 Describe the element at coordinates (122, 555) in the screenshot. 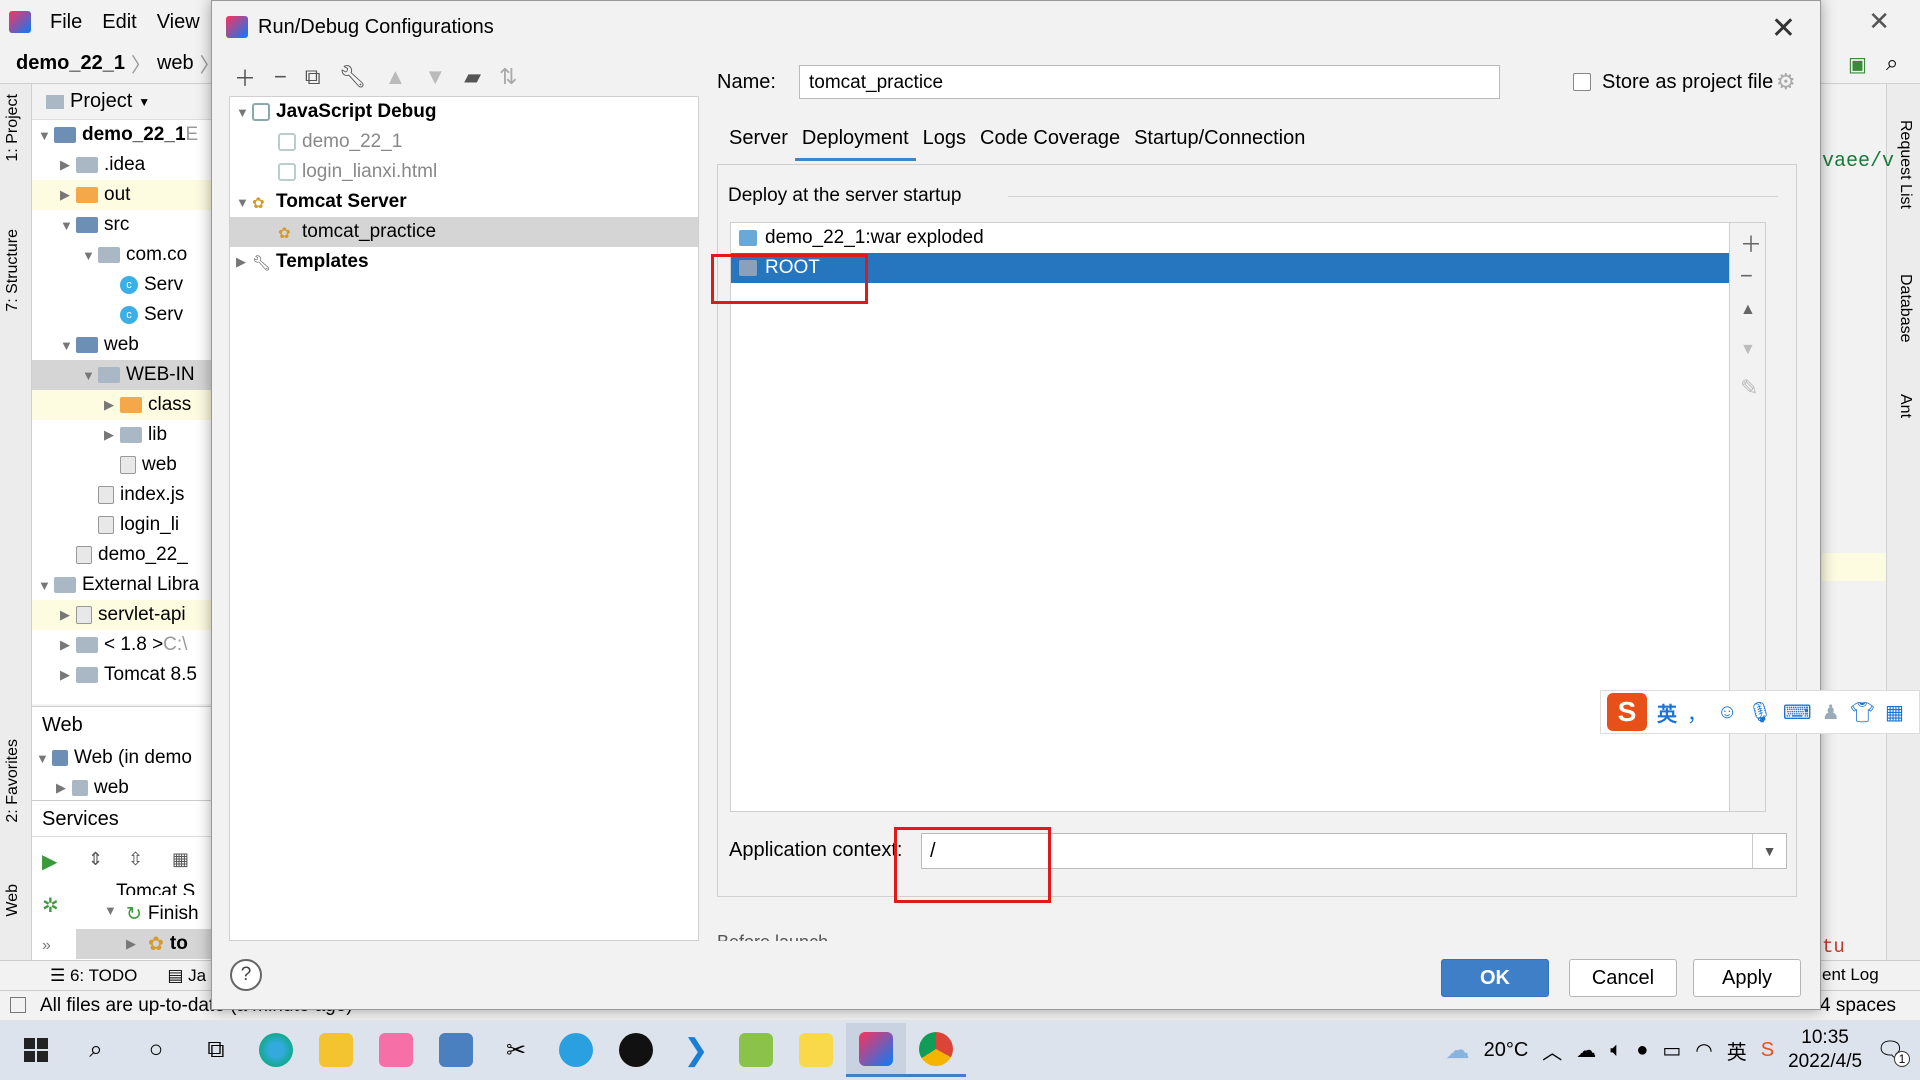

I see `project-tree-item: demo_22_` at that location.